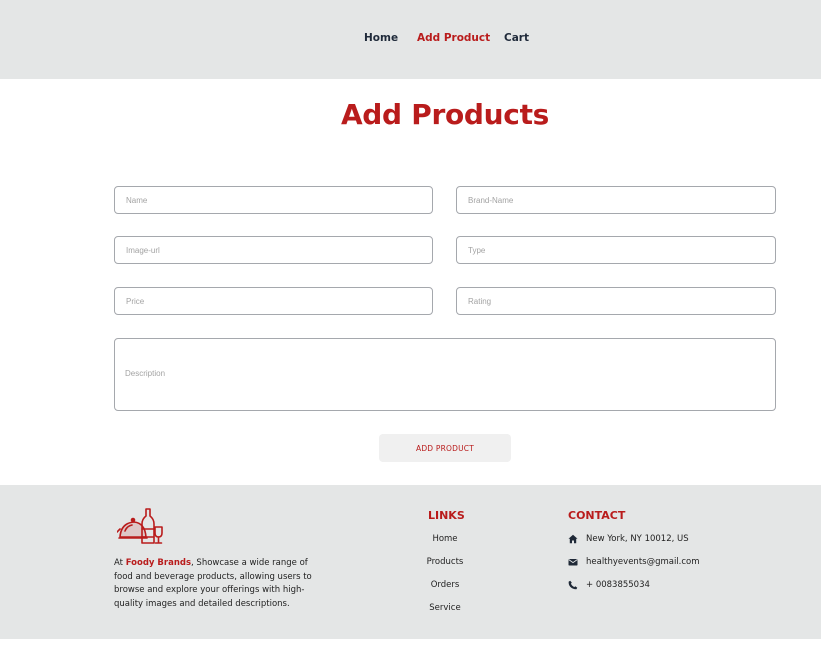 This screenshot has width=821, height=662. I want to click on contact-email: healthyevents@gmail.com, so click(634, 562).